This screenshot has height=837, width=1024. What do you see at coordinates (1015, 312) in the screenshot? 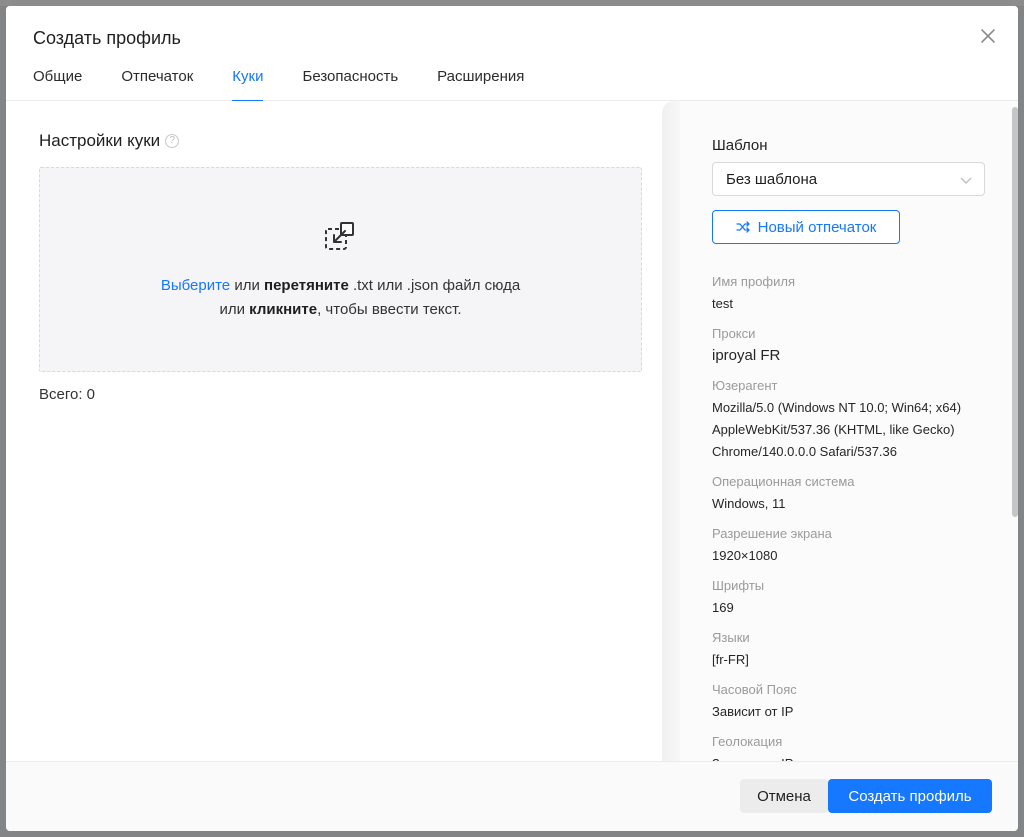
I see `scrollbar-thumb` at bounding box center [1015, 312].